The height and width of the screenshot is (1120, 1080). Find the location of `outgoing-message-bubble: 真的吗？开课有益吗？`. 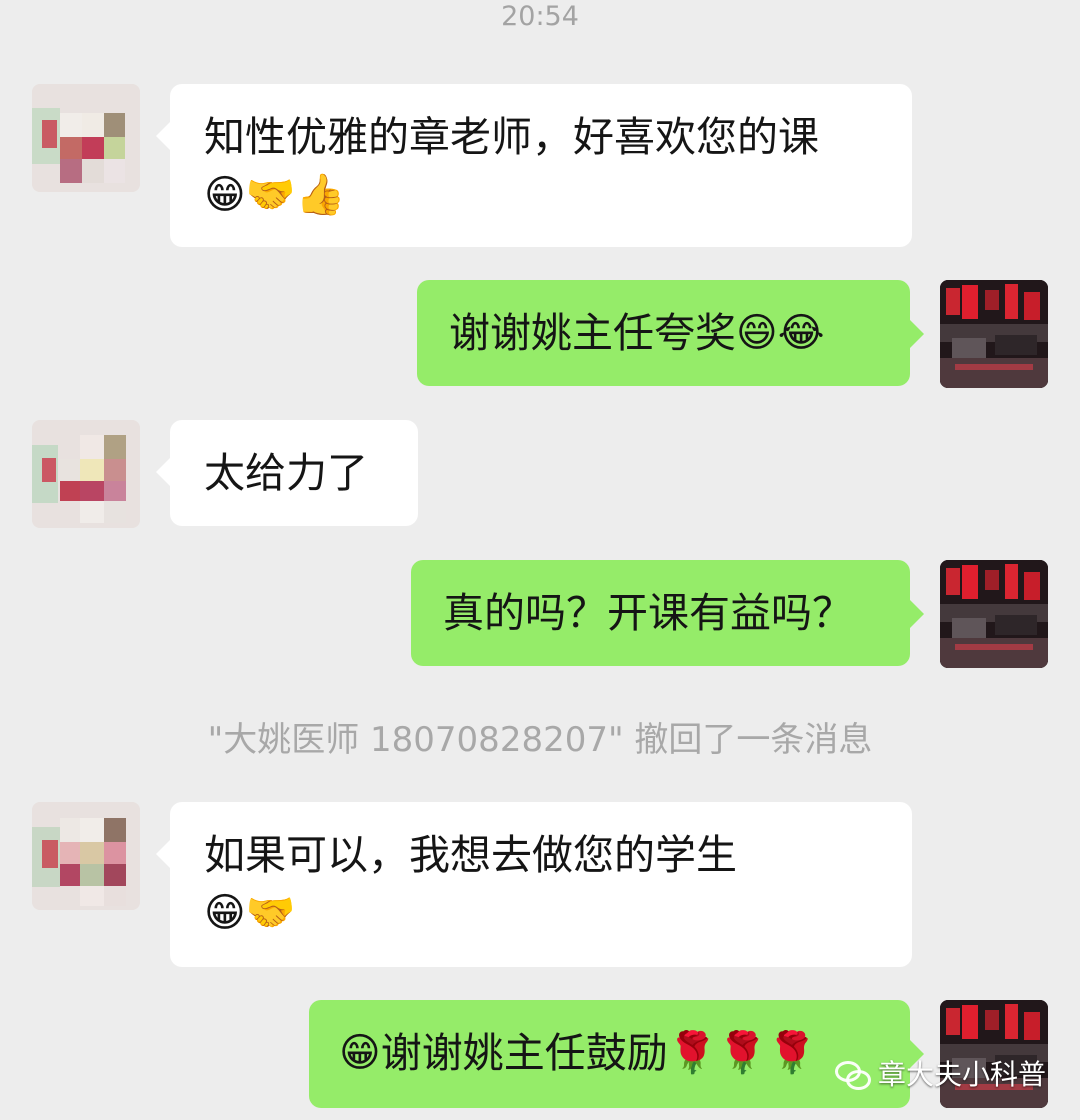

outgoing-message-bubble: 真的吗？开课有益吗？ is located at coordinates (667, 613).